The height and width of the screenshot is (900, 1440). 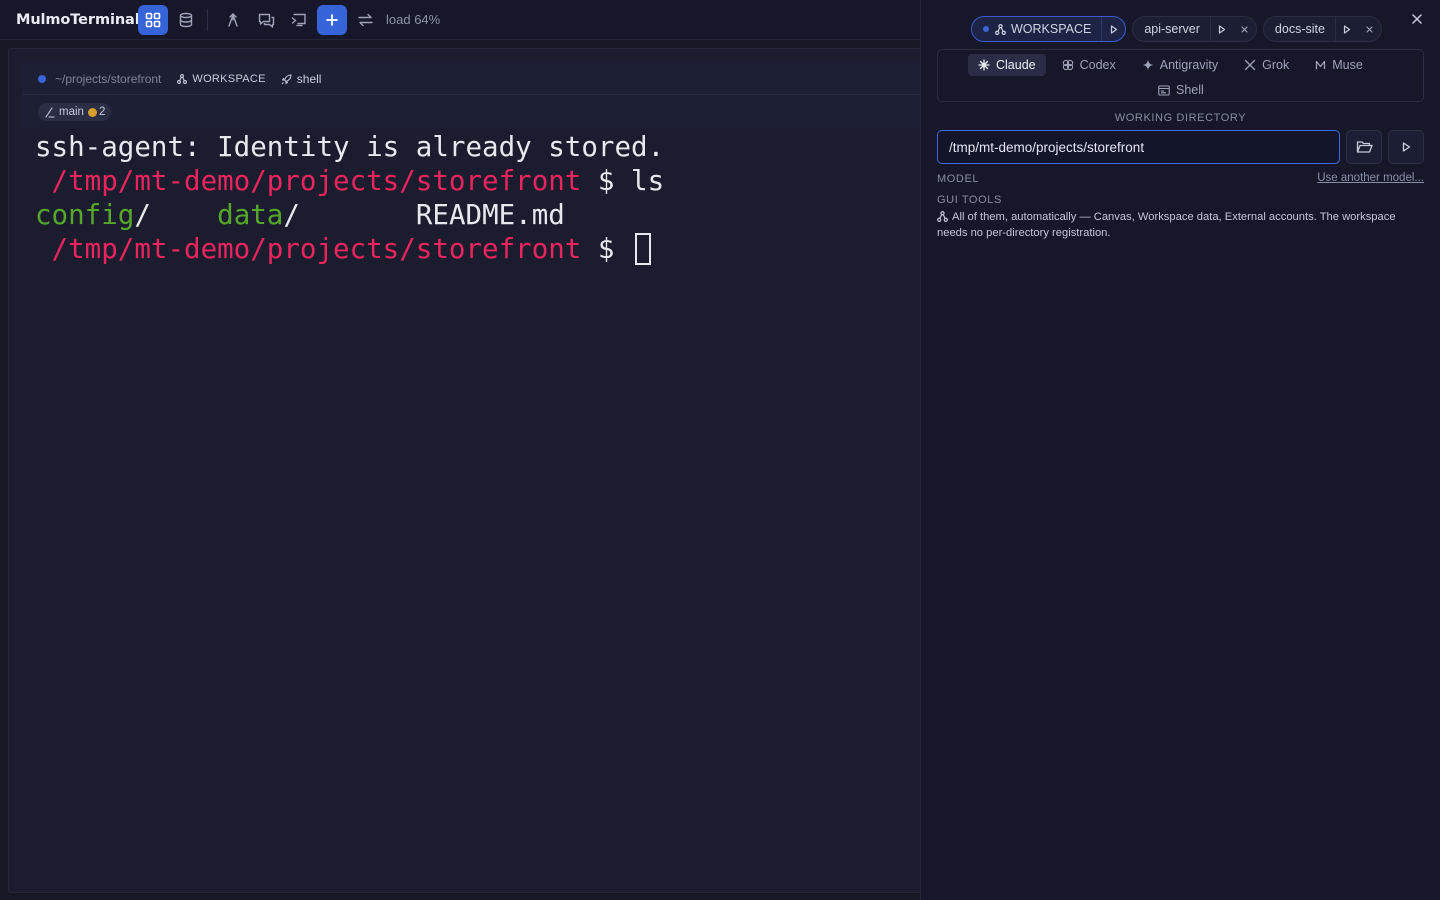 I want to click on session-tab-docs-site: docs-site, so click(x=1322, y=29).